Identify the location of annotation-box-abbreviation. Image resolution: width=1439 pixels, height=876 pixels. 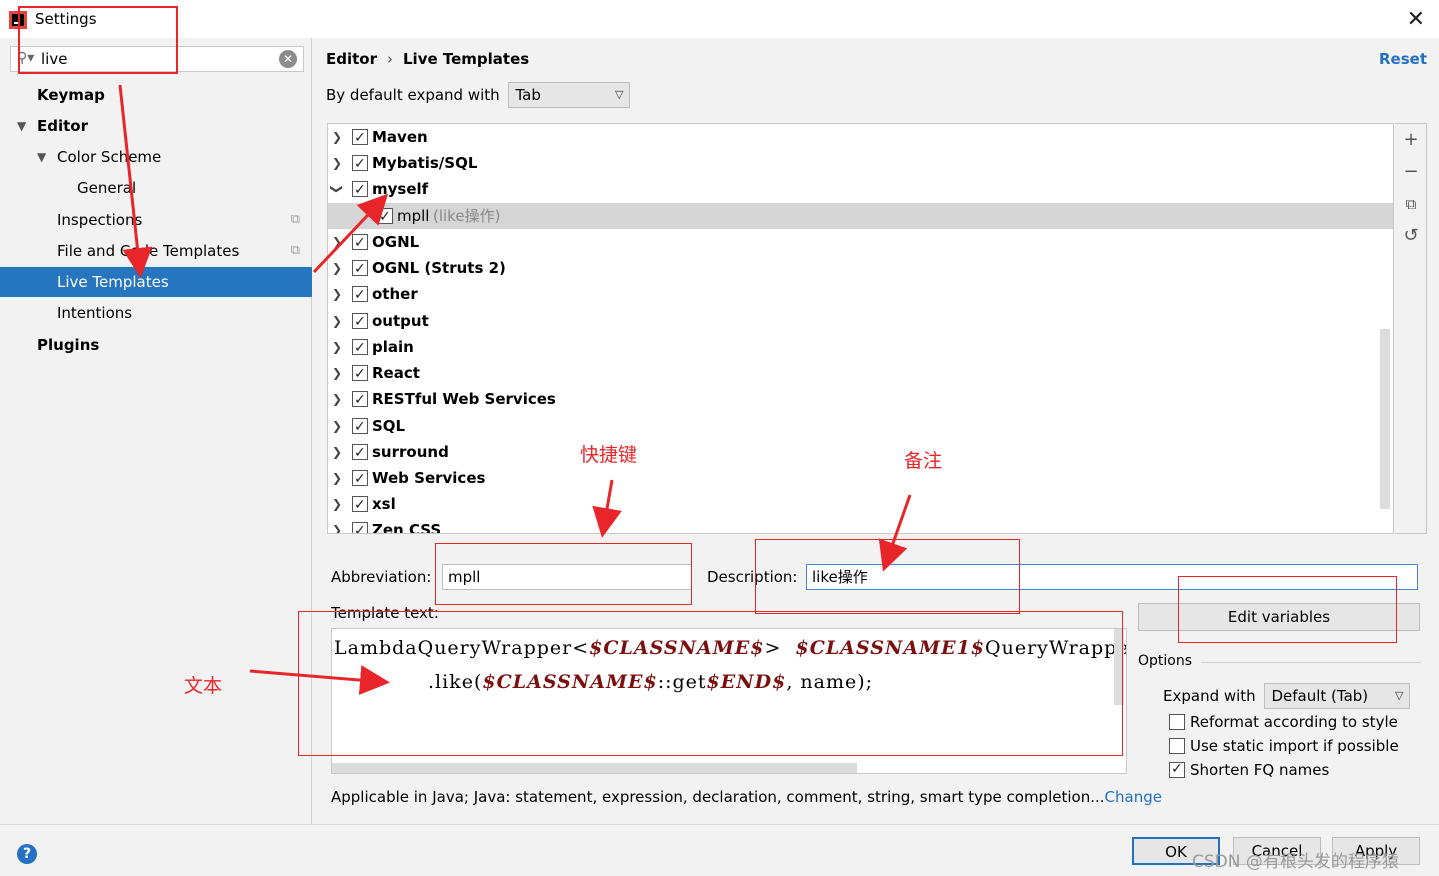
(563, 574).